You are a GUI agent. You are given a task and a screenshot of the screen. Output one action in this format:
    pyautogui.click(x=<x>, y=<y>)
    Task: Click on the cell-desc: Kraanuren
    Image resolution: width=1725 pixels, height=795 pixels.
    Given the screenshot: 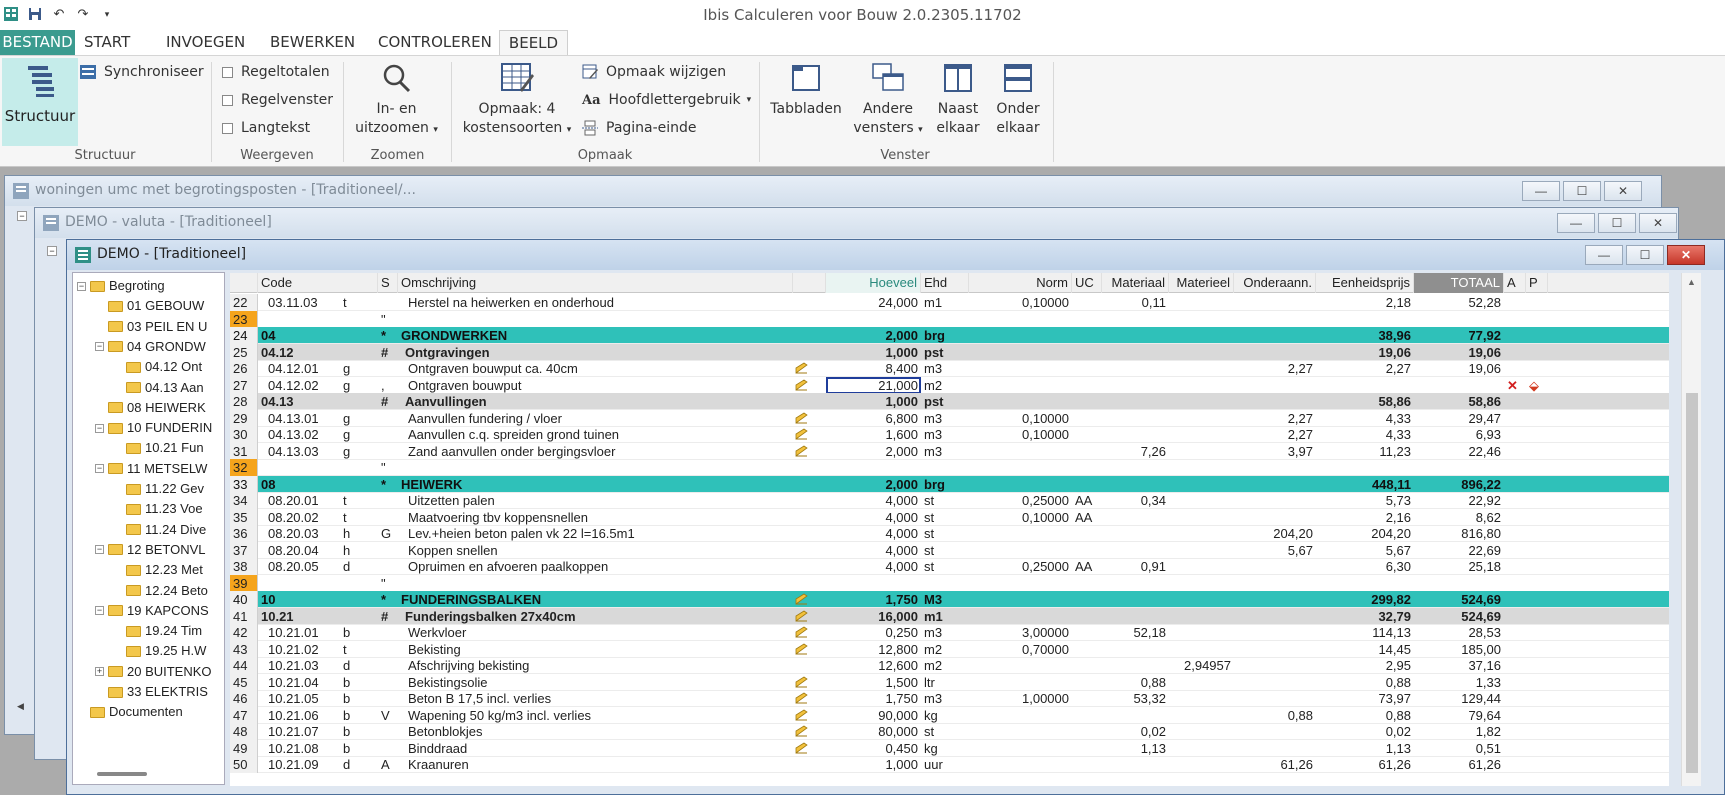 What is the action you would take?
    pyautogui.click(x=595, y=764)
    